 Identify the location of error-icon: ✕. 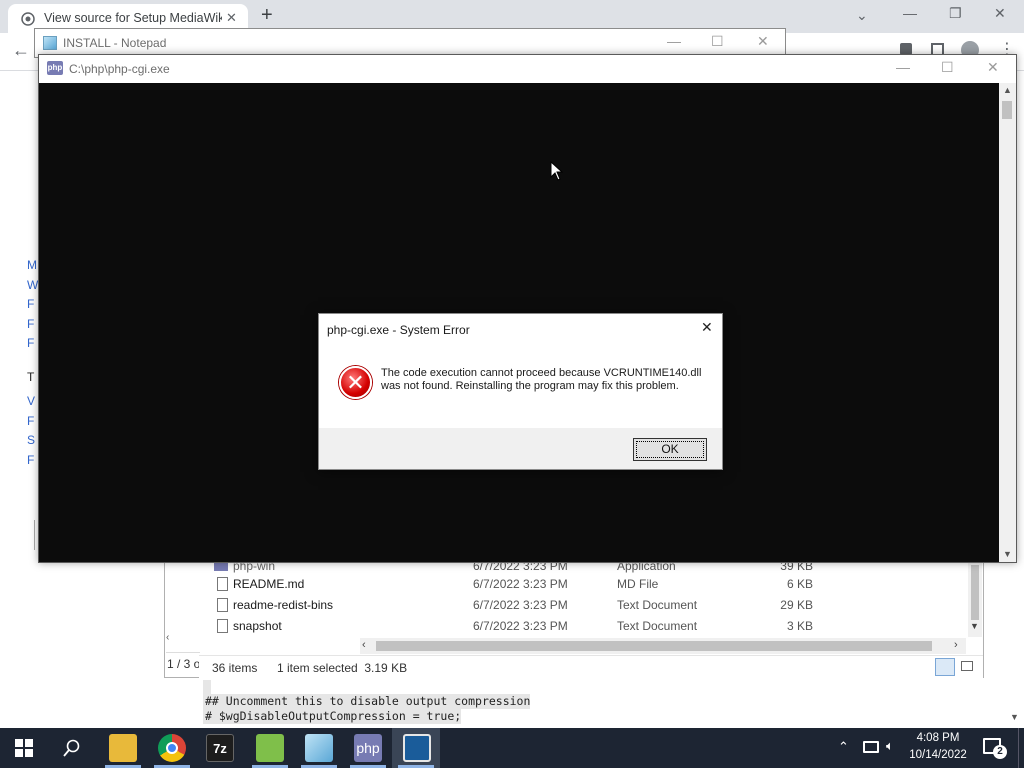
(355, 382).